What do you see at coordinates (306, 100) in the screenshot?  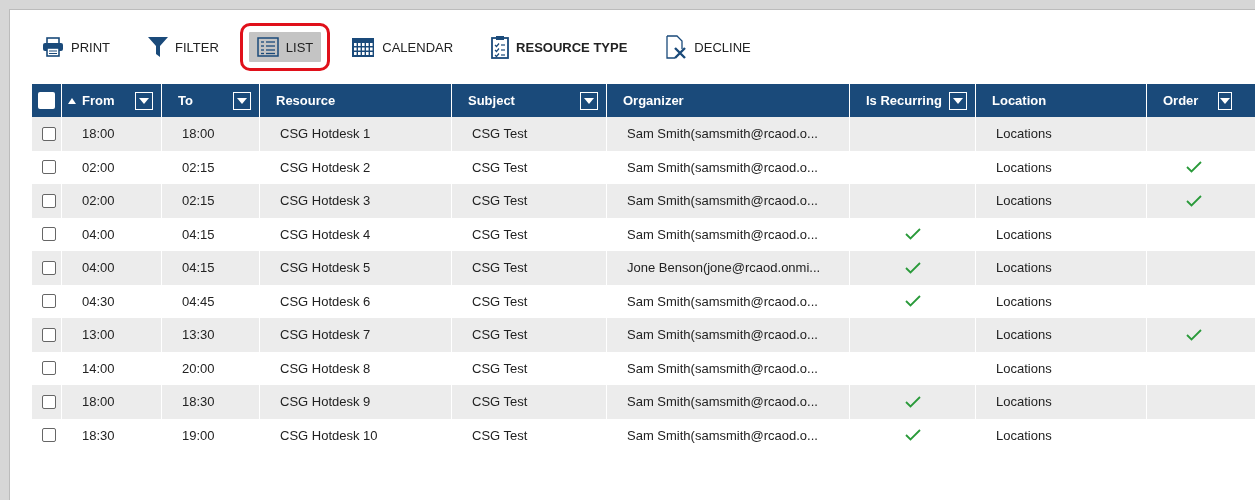 I see `column-label: Resource` at bounding box center [306, 100].